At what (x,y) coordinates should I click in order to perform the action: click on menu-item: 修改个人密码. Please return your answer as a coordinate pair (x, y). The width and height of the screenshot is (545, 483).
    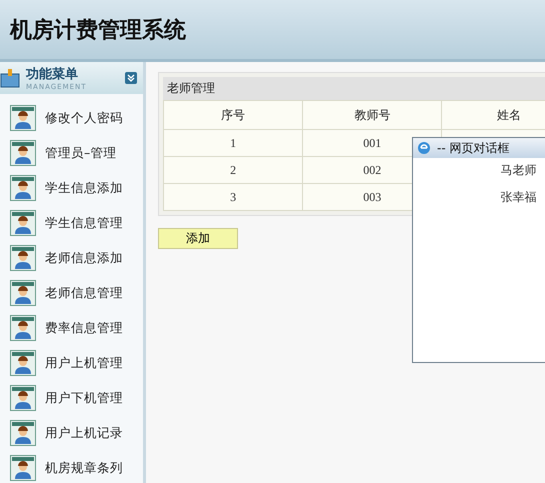
    Looking at the image, I should click on (76, 118).